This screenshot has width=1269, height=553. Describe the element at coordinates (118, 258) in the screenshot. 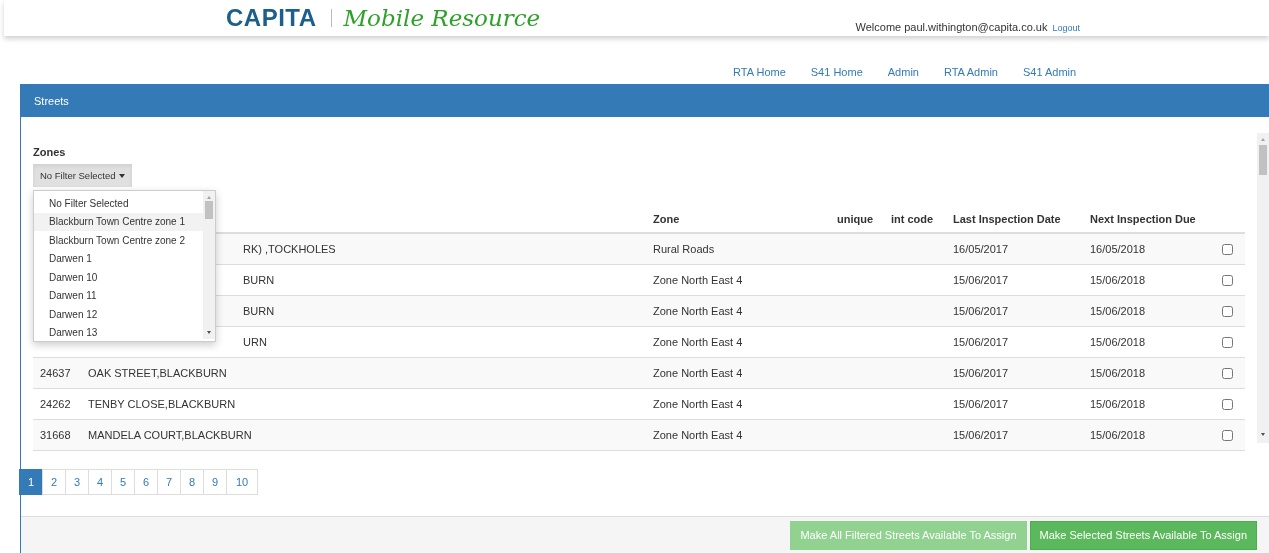

I see `dropdown-option: Darwen 1` at that location.